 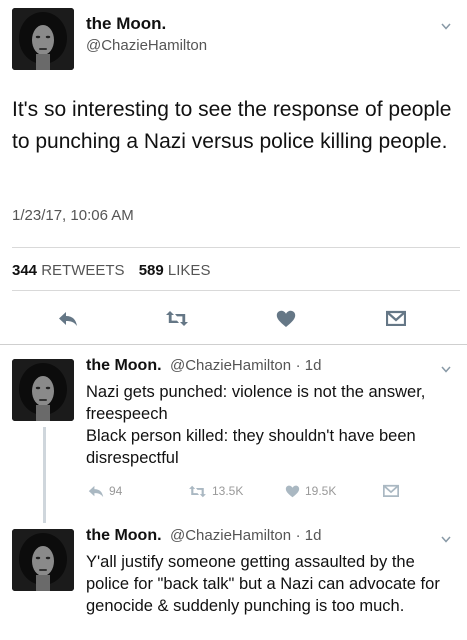 What do you see at coordinates (189, 270) in the screenshot?
I see `likes-label: LIKES` at bounding box center [189, 270].